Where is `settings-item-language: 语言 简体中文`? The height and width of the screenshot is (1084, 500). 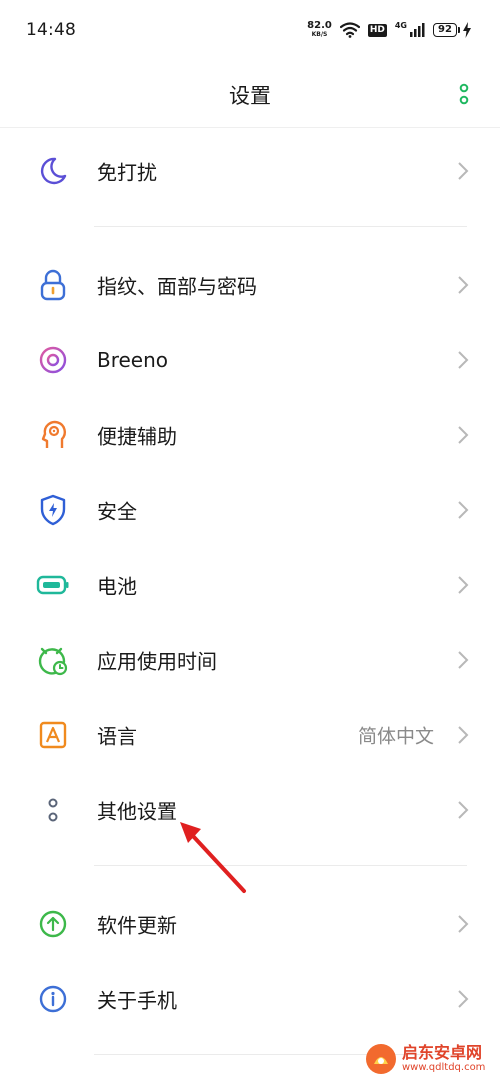 settings-item-language: 语言 简体中文 is located at coordinates (250, 734).